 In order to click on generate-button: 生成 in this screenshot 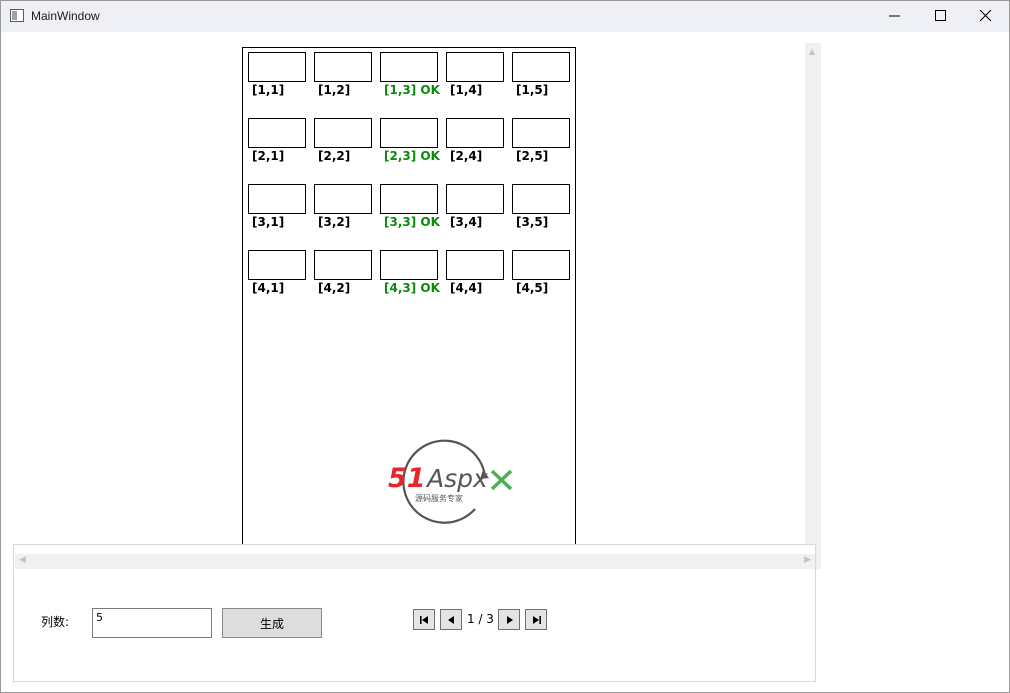, I will do `click(272, 623)`.